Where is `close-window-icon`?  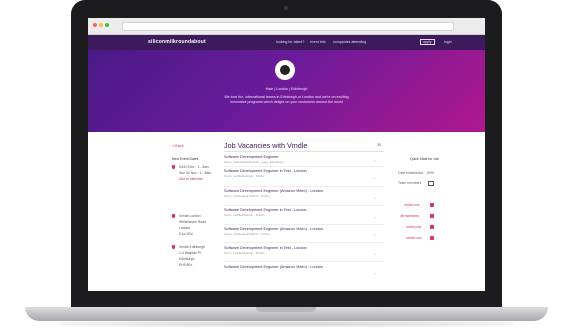 close-window-icon is located at coordinates (95, 25).